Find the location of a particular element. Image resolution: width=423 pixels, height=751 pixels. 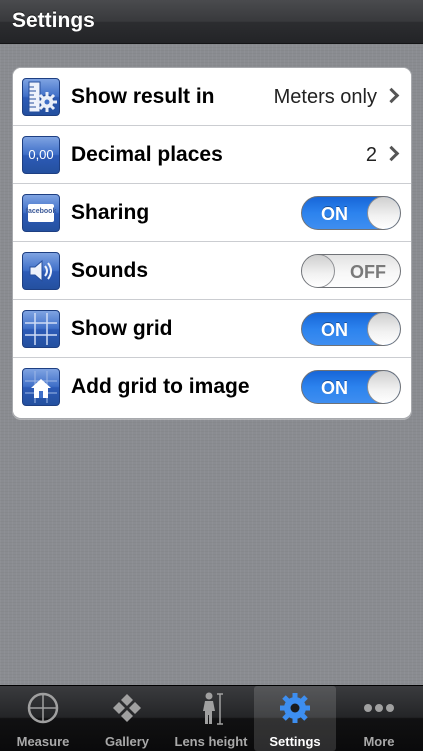

house-grid-icon is located at coordinates (41, 387).